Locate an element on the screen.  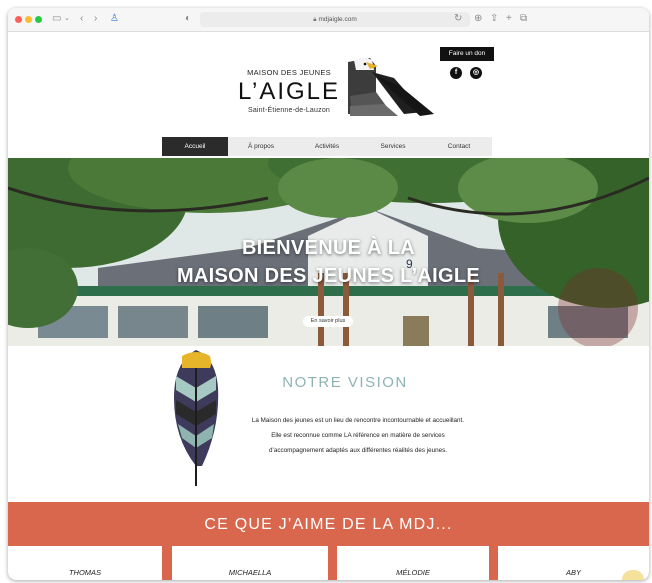
url-text: mdjaigle.com is located at coordinates (337, 19).